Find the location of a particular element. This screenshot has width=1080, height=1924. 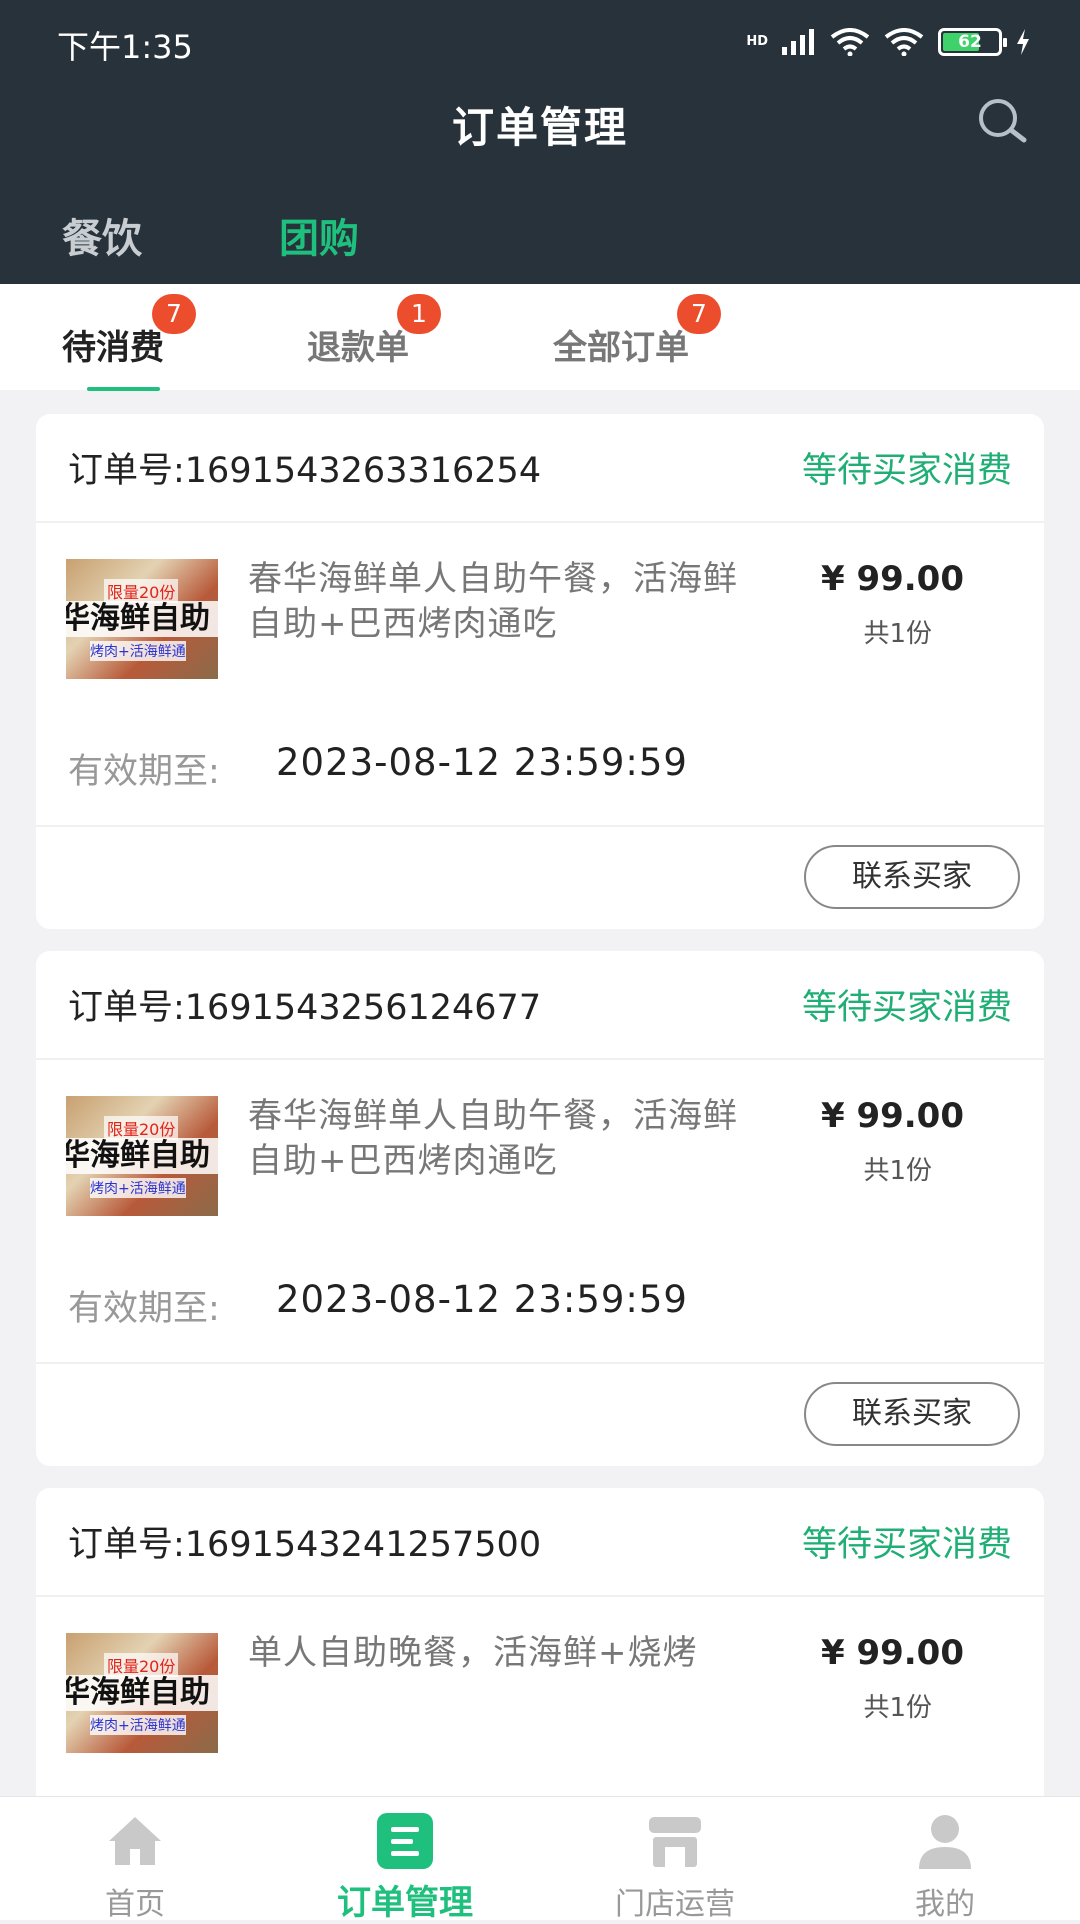

nav-home: 首页 is located at coordinates (135, 1859).